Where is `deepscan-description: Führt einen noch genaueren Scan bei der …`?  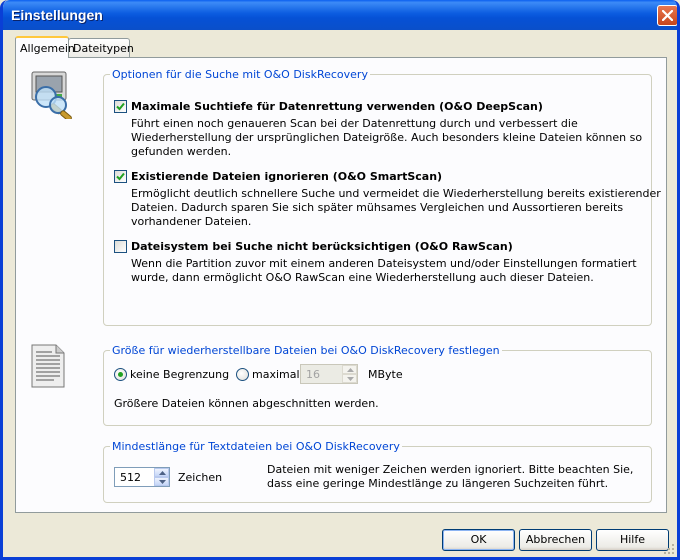 deepscan-description: Führt einen noch genaueren Scan bei der … is located at coordinates (387, 137).